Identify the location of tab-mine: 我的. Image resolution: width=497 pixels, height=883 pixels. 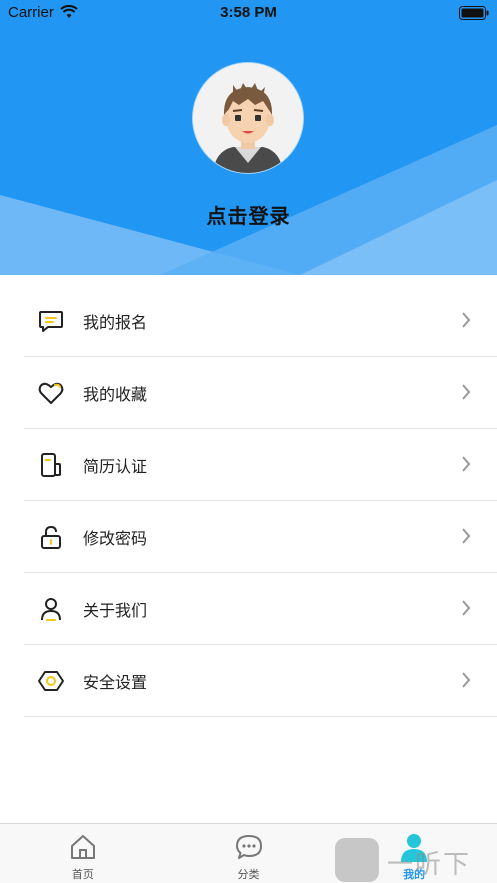
(414, 853).